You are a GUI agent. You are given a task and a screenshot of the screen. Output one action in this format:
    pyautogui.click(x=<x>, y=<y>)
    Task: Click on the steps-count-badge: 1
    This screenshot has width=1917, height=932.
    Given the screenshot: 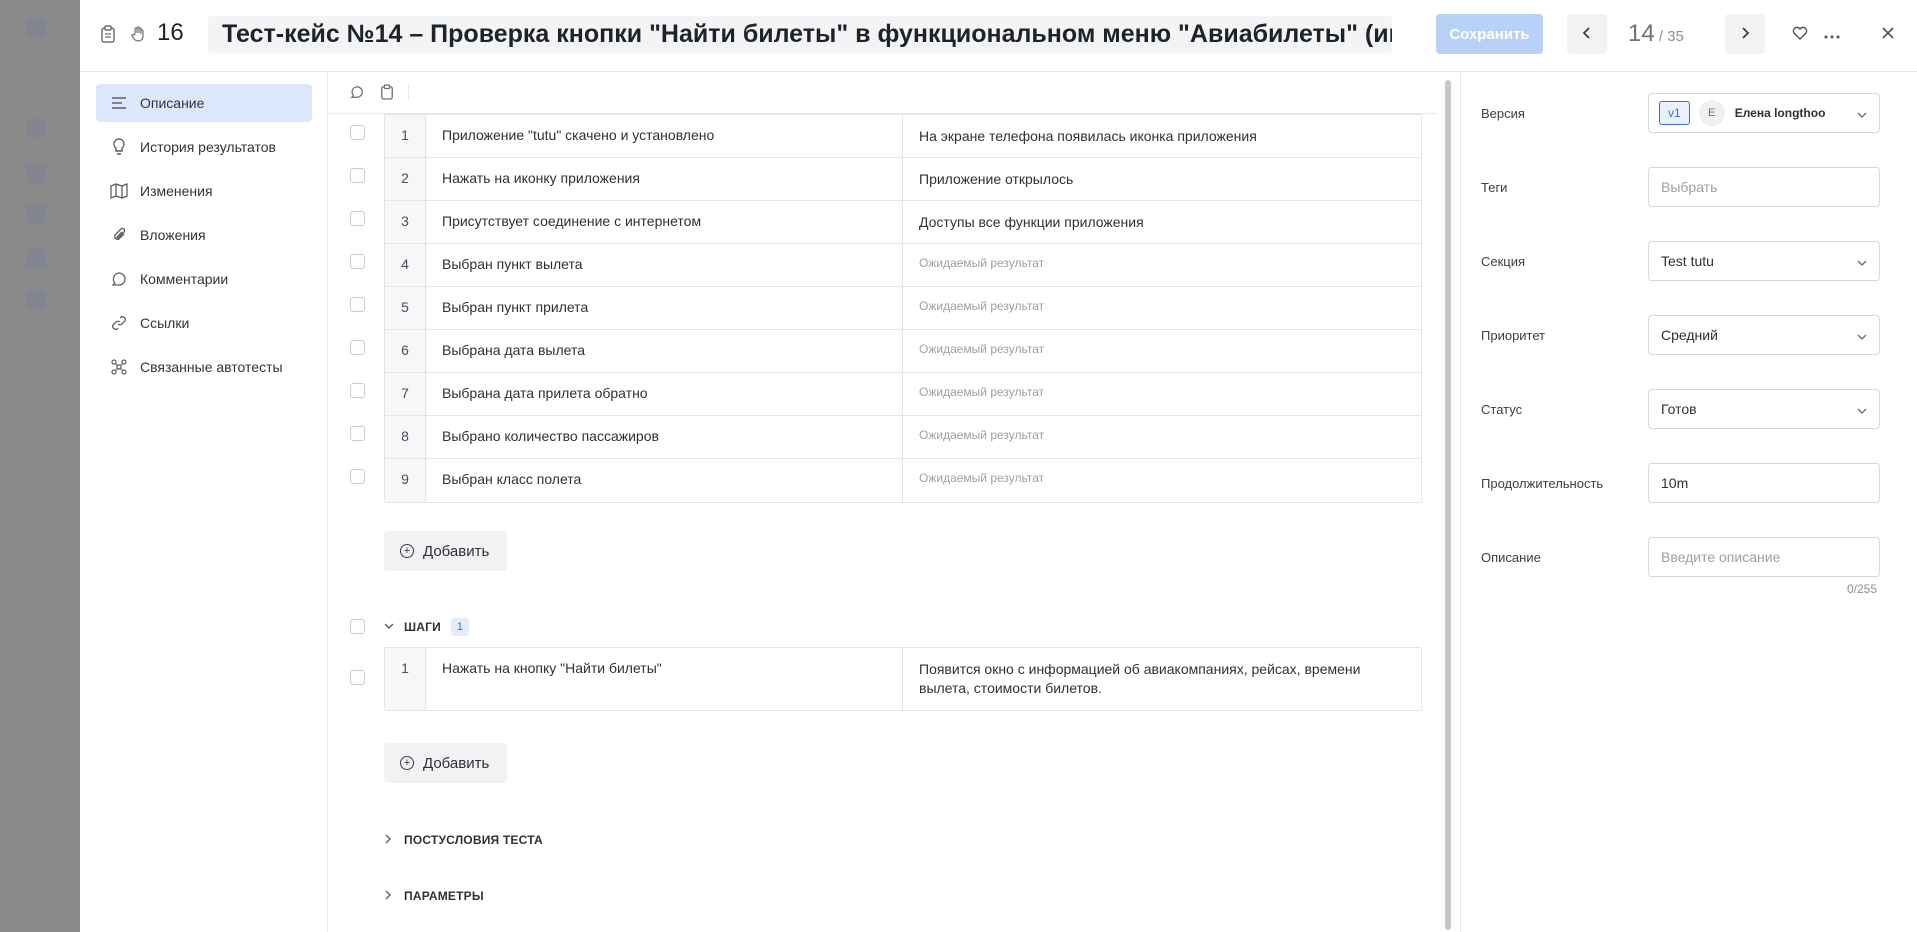 What is the action you would take?
    pyautogui.click(x=459, y=627)
    